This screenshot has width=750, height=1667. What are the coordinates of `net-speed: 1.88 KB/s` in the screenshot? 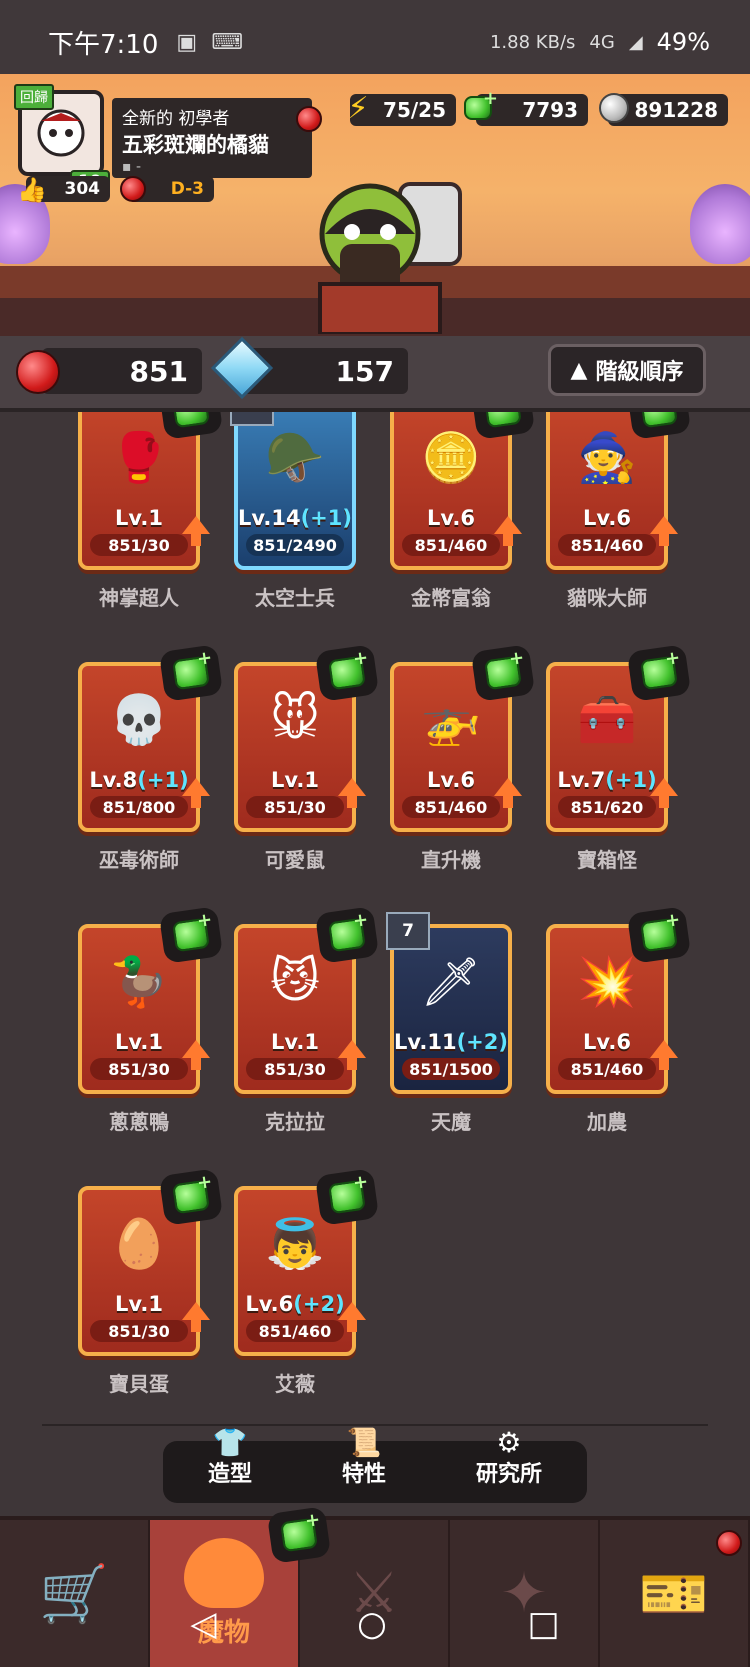 It's located at (532, 42).